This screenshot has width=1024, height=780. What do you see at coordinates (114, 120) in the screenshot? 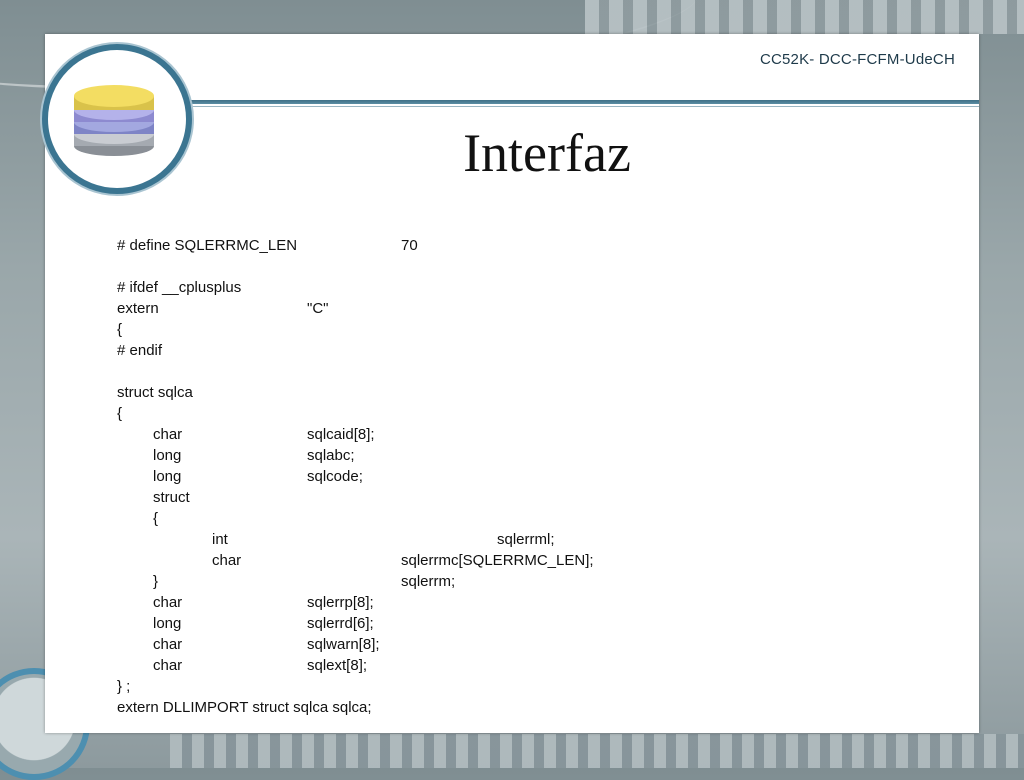
I see `database-stack-icon` at bounding box center [114, 120].